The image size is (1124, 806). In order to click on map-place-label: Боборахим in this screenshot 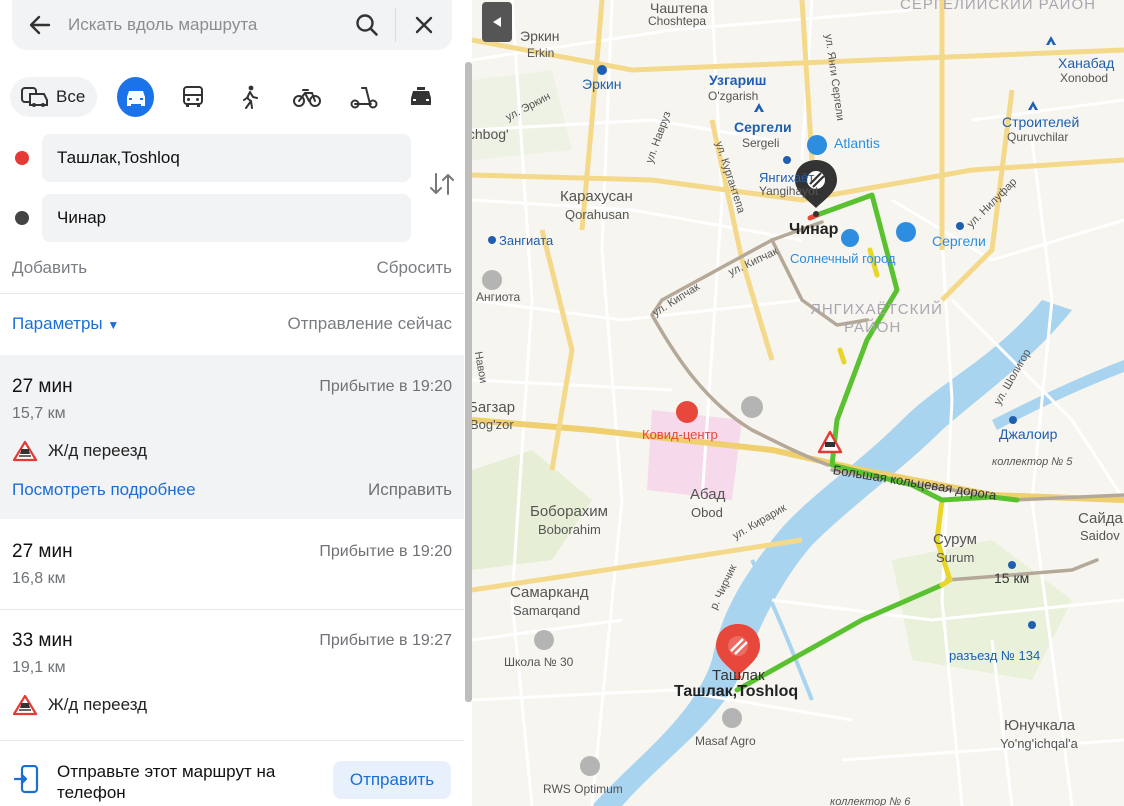, I will do `click(569, 511)`.